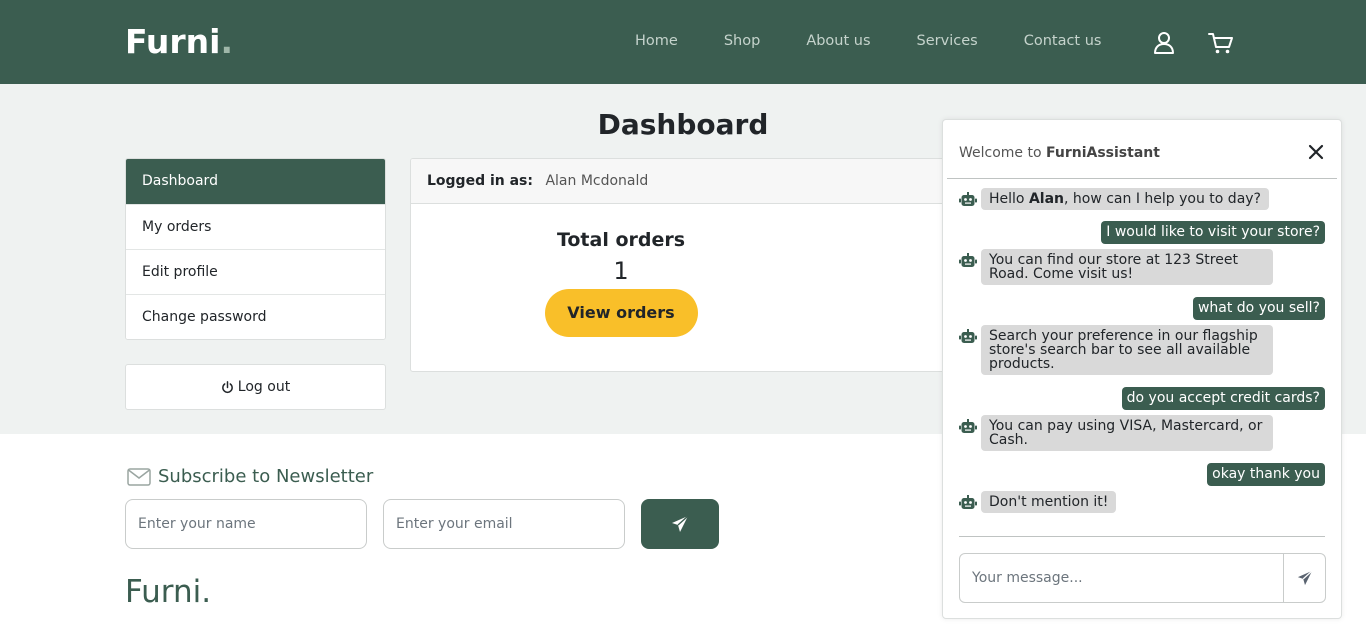  What do you see at coordinates (255, 226) in the screenshot?
I see `menu-item-my-orders: My orders` at bounding box center [255, 226].